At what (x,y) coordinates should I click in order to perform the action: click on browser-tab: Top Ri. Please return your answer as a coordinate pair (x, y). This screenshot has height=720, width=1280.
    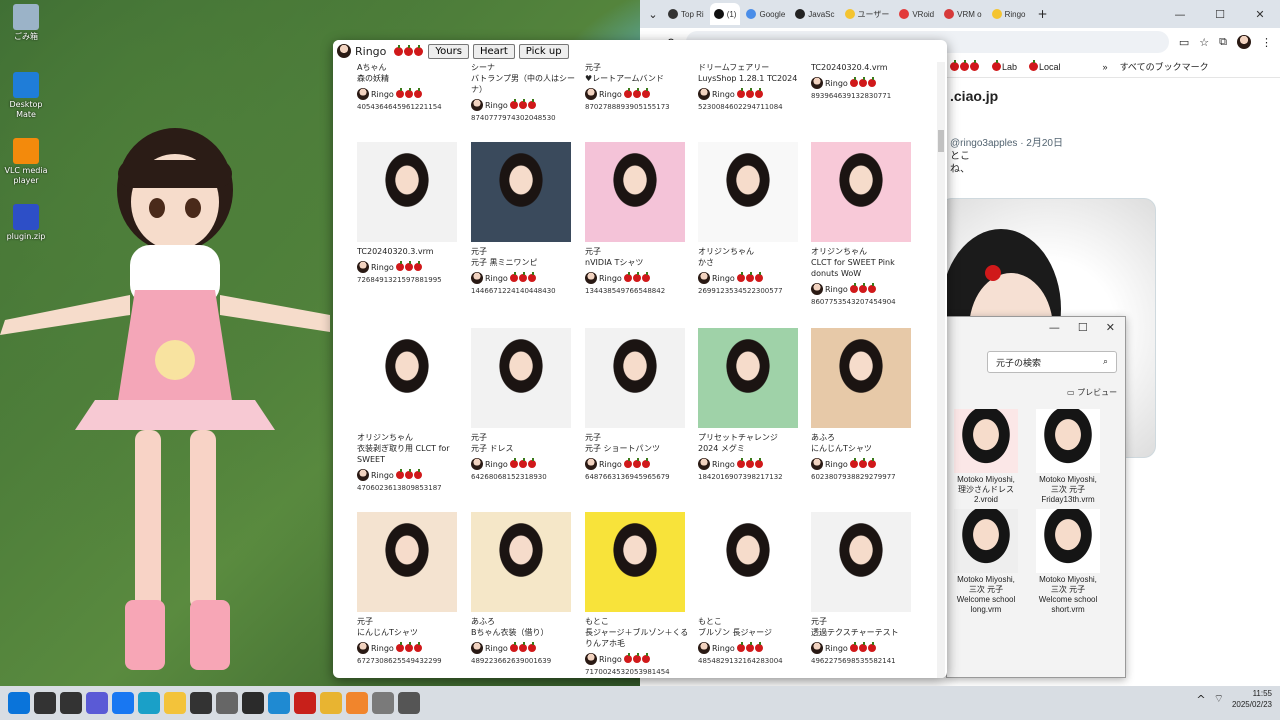
    Looking at the image, I should click on (686, 14).